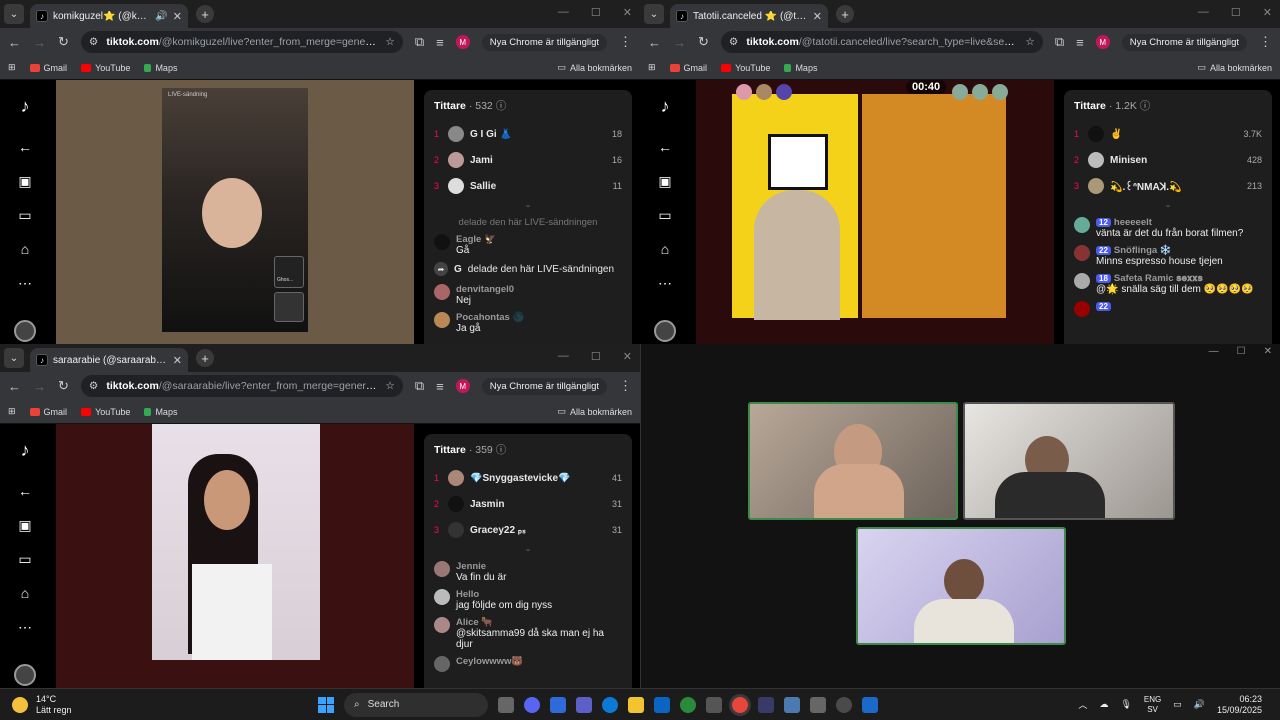 The height and width of the screenshot is (720, 1280). Describe the element at coordinates (610, 704) in the screenshot. I see `edge-icon` at that location.